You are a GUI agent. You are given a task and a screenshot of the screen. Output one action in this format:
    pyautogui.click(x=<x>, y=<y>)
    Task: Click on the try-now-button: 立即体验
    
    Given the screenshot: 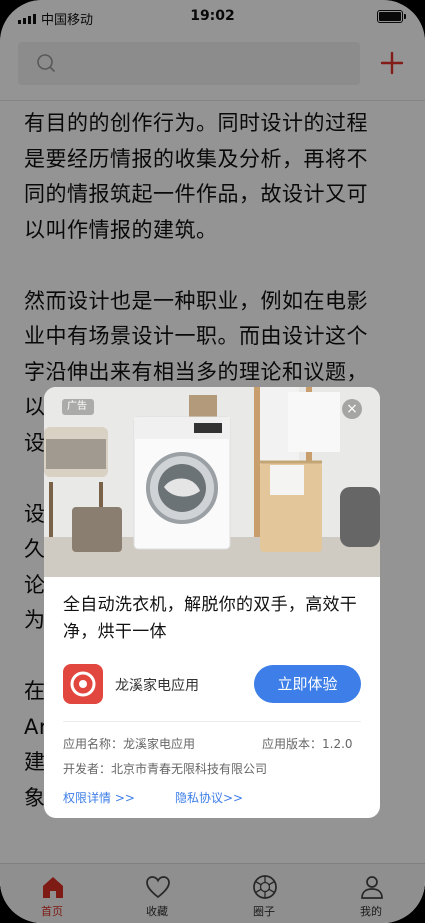 What is the action you would take?
    pyautogui.click(x=307, y=684)
    